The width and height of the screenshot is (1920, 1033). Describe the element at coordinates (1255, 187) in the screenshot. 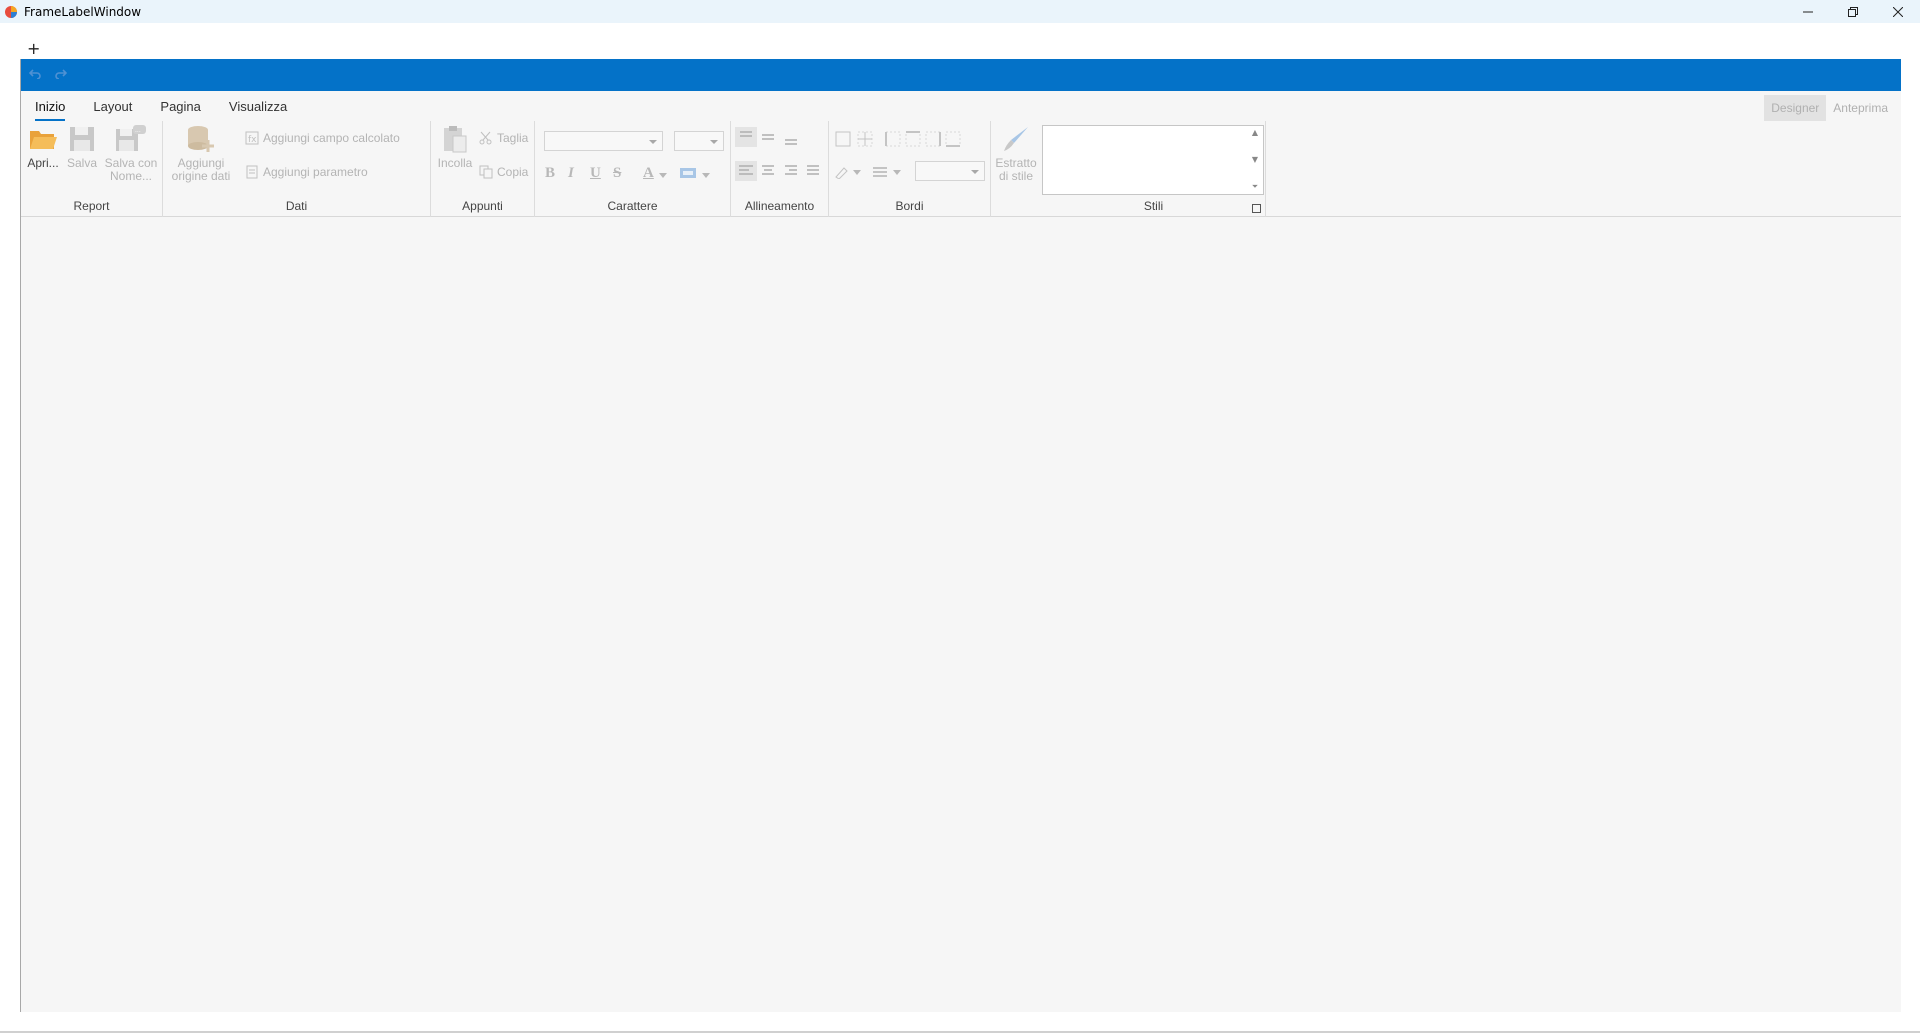

I see `expand-gallery-icon: ⏷` at that location.